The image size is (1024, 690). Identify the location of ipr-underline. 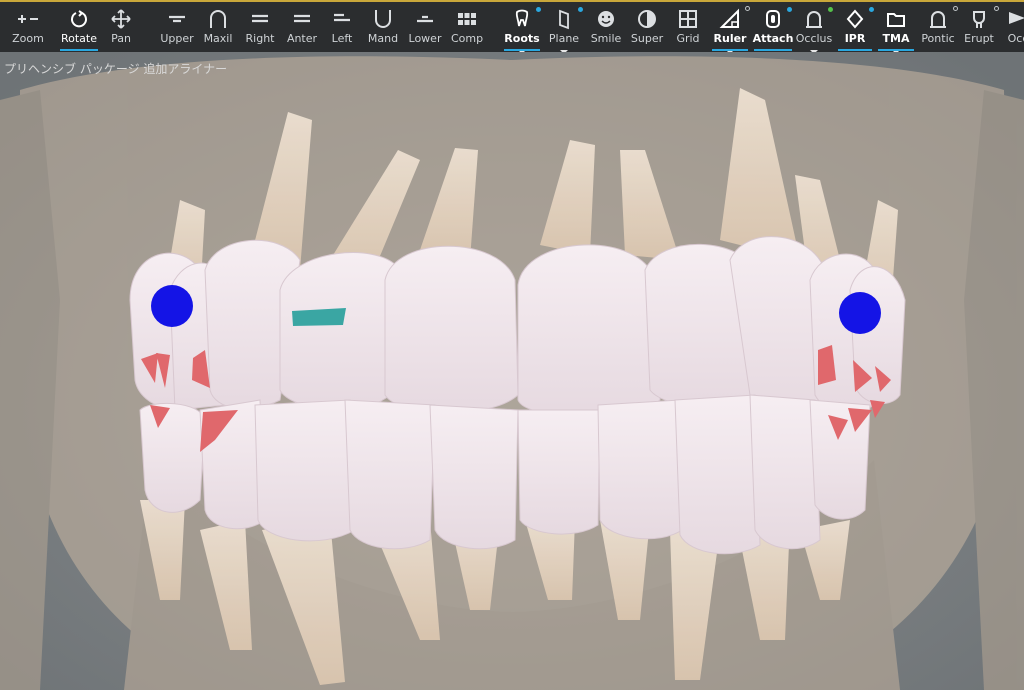
(855, 50).